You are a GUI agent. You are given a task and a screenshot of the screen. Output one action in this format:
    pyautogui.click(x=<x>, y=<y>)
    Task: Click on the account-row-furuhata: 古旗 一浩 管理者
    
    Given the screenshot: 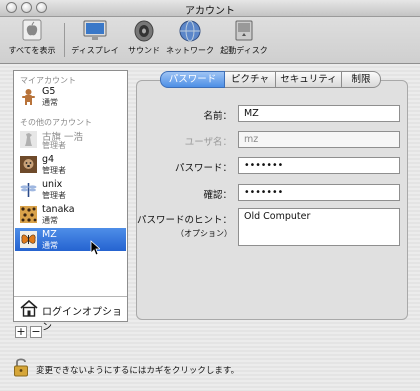 What is the action you would take?
    pyautogui.click(x=70, y=139)
    